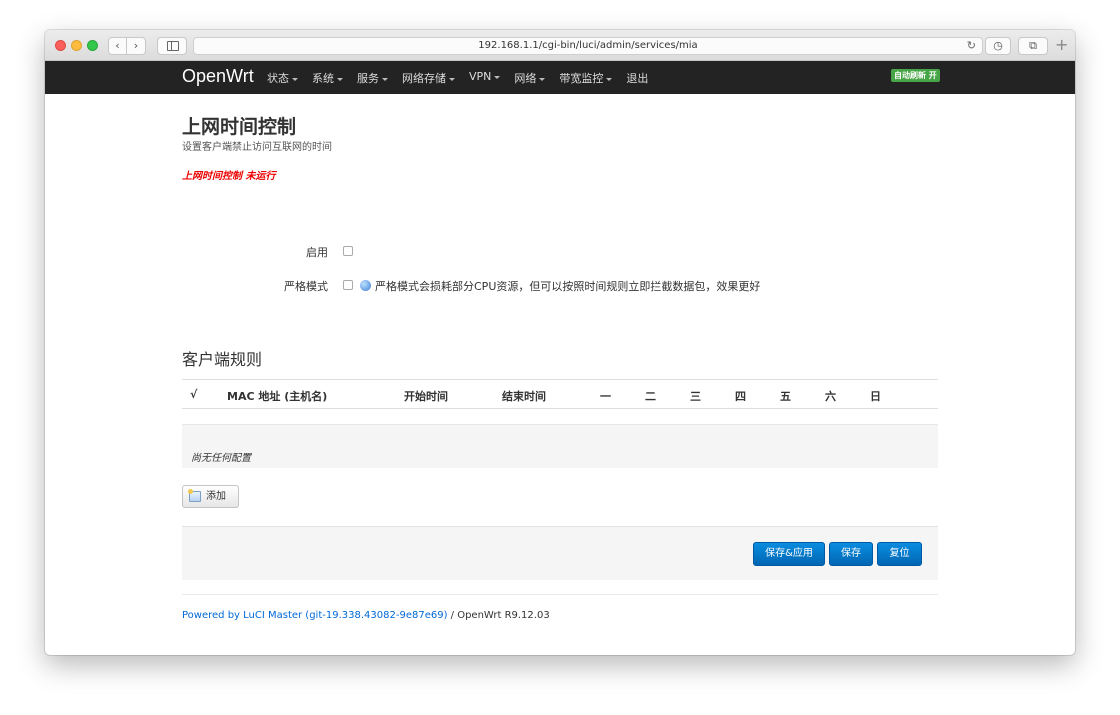 This screenshot has height=715, width=1120. Describe the element at coordinates (851, 554) in the screenshot. I see `save-button: 保存` at that location.